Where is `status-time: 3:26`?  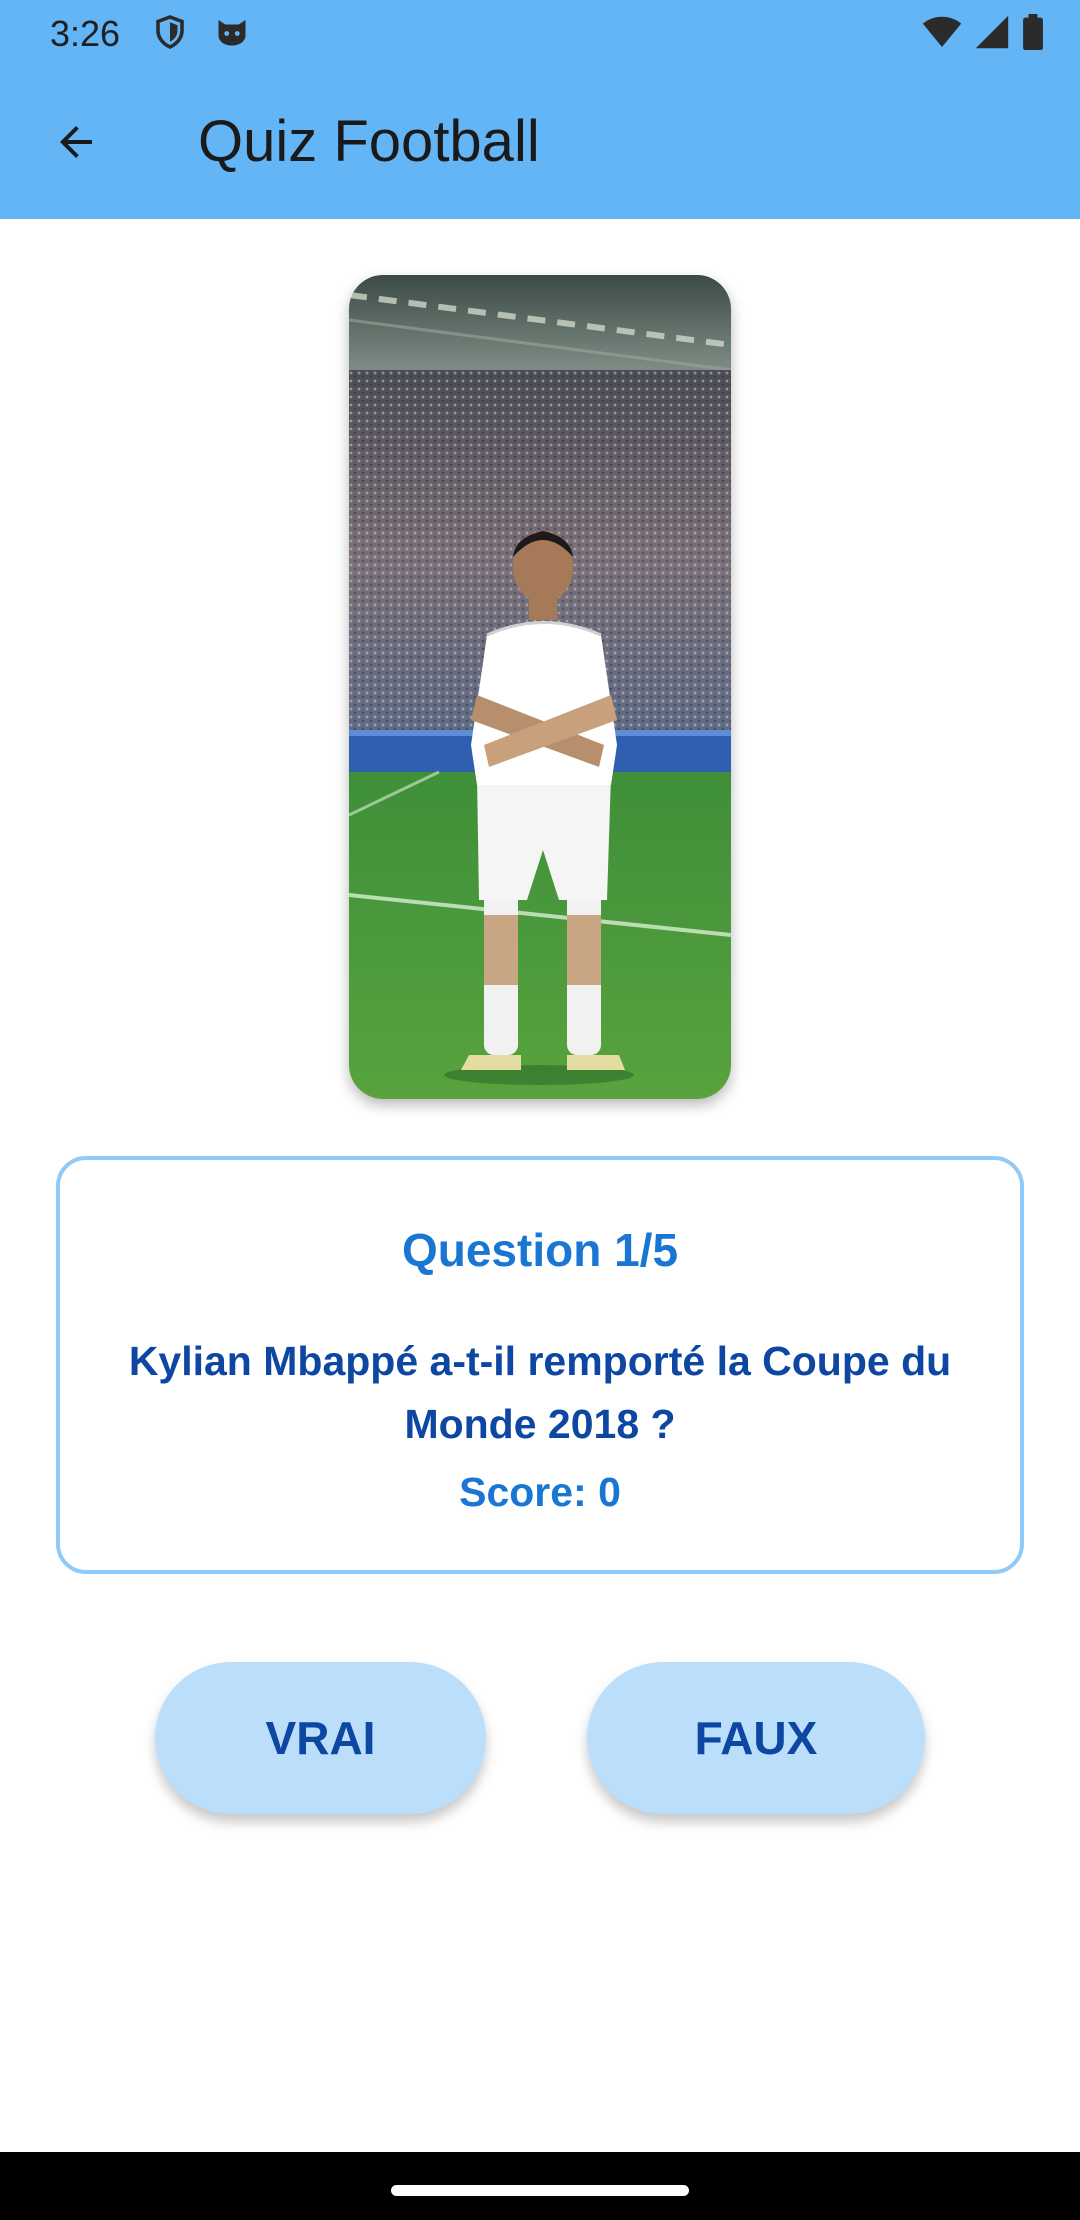 status-time: 3:26 is located at coordinates (85, 33).